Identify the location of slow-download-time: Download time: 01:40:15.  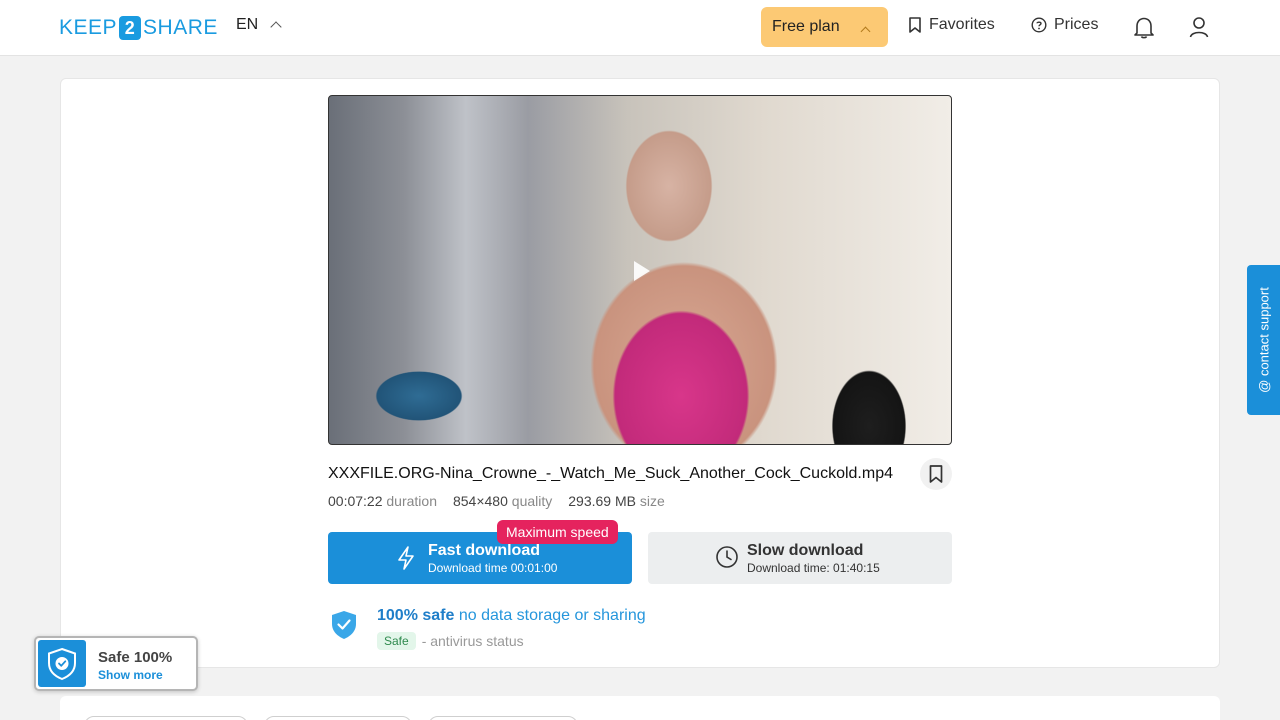
(813, 568).